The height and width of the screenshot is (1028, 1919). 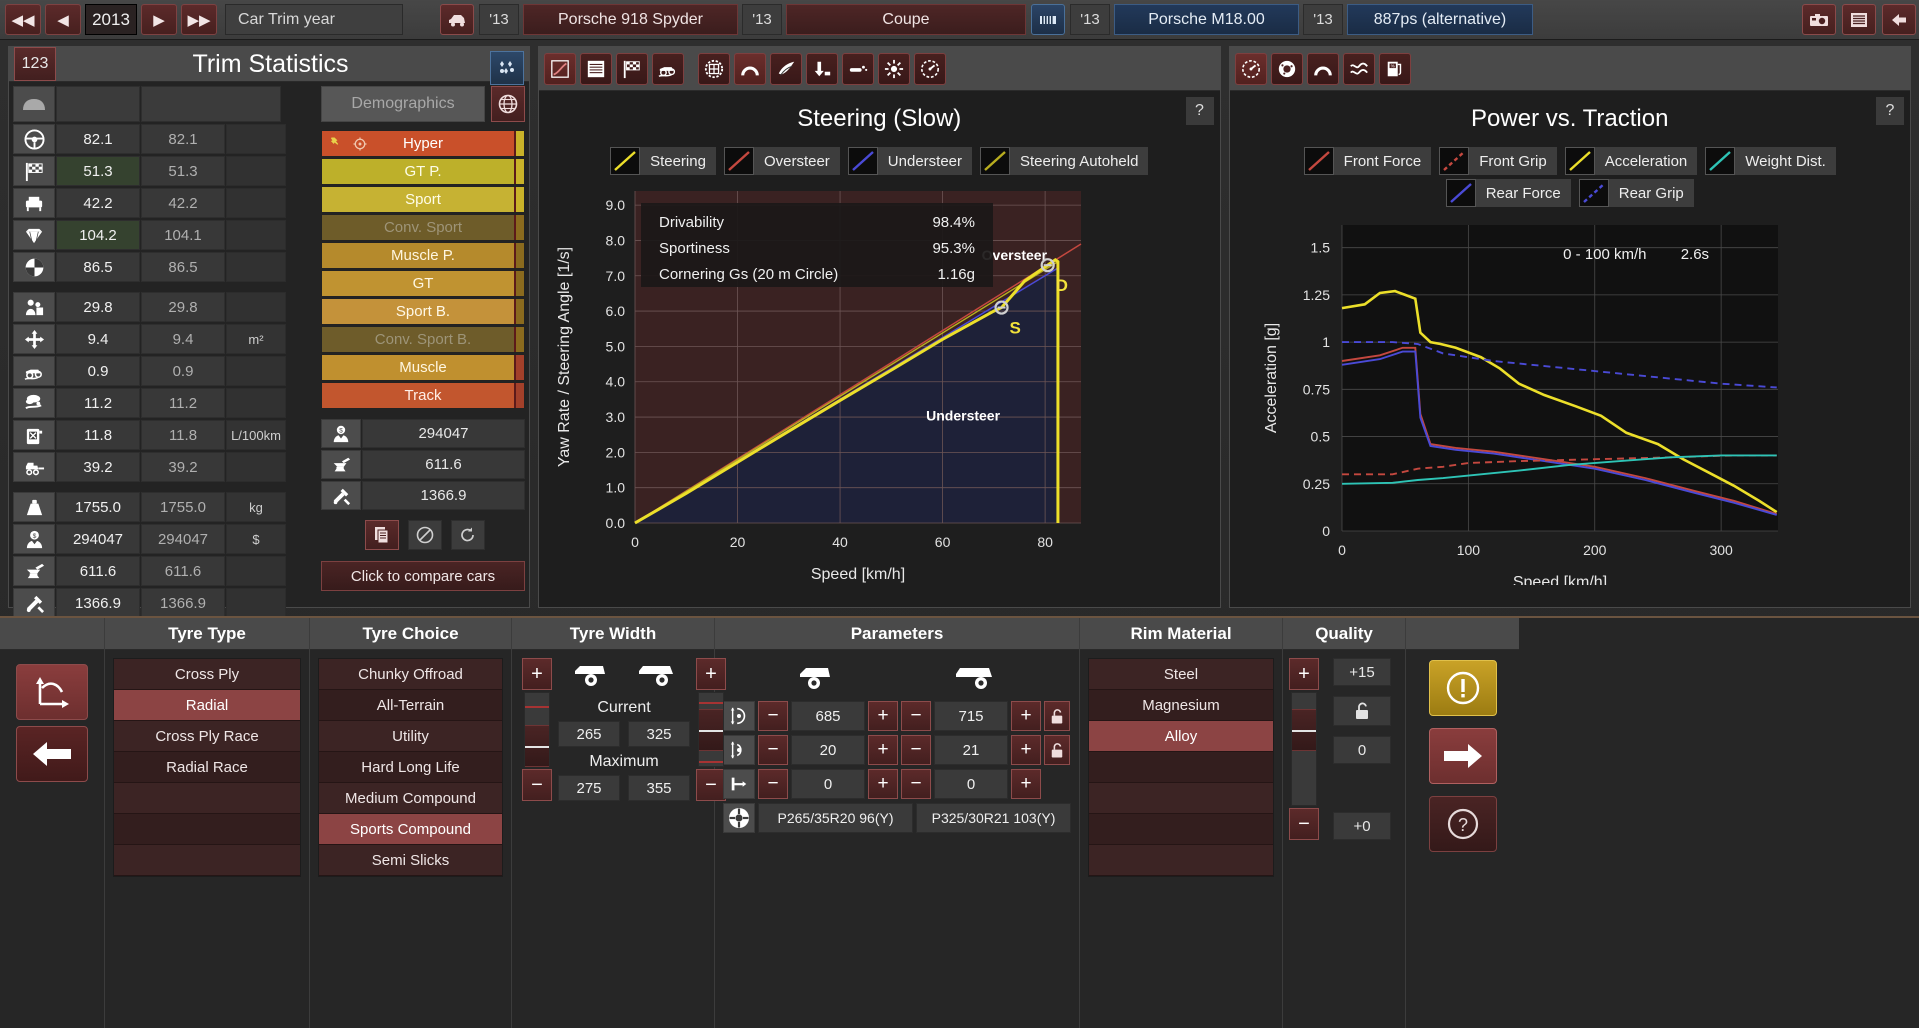 What do you see at coordinates (1819, 19) in the screenshot?
I see `camera-icon` at bounding box center [1819, 19].